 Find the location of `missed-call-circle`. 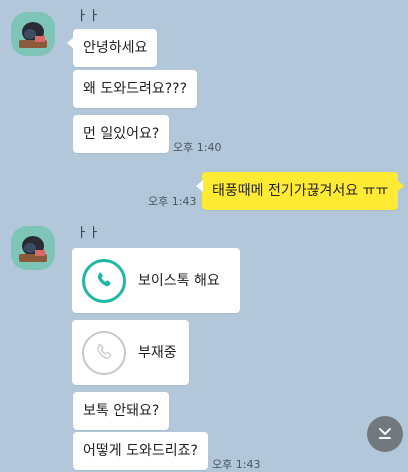

missed-call-circle is located at coordinates (104, 353).